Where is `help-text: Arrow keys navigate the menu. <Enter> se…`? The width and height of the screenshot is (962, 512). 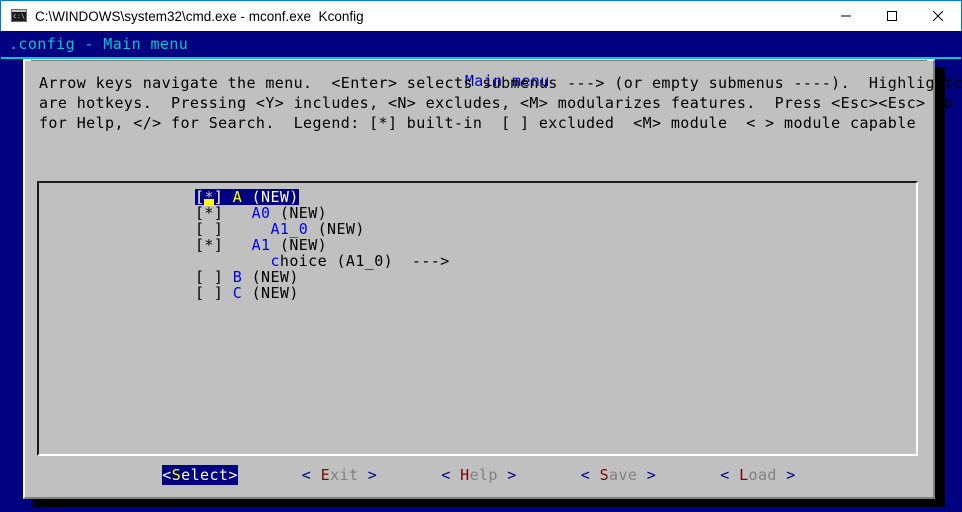 help-text: Arrow keys navigate the menu. <Enter> se… is located at coordinates (500, 103).